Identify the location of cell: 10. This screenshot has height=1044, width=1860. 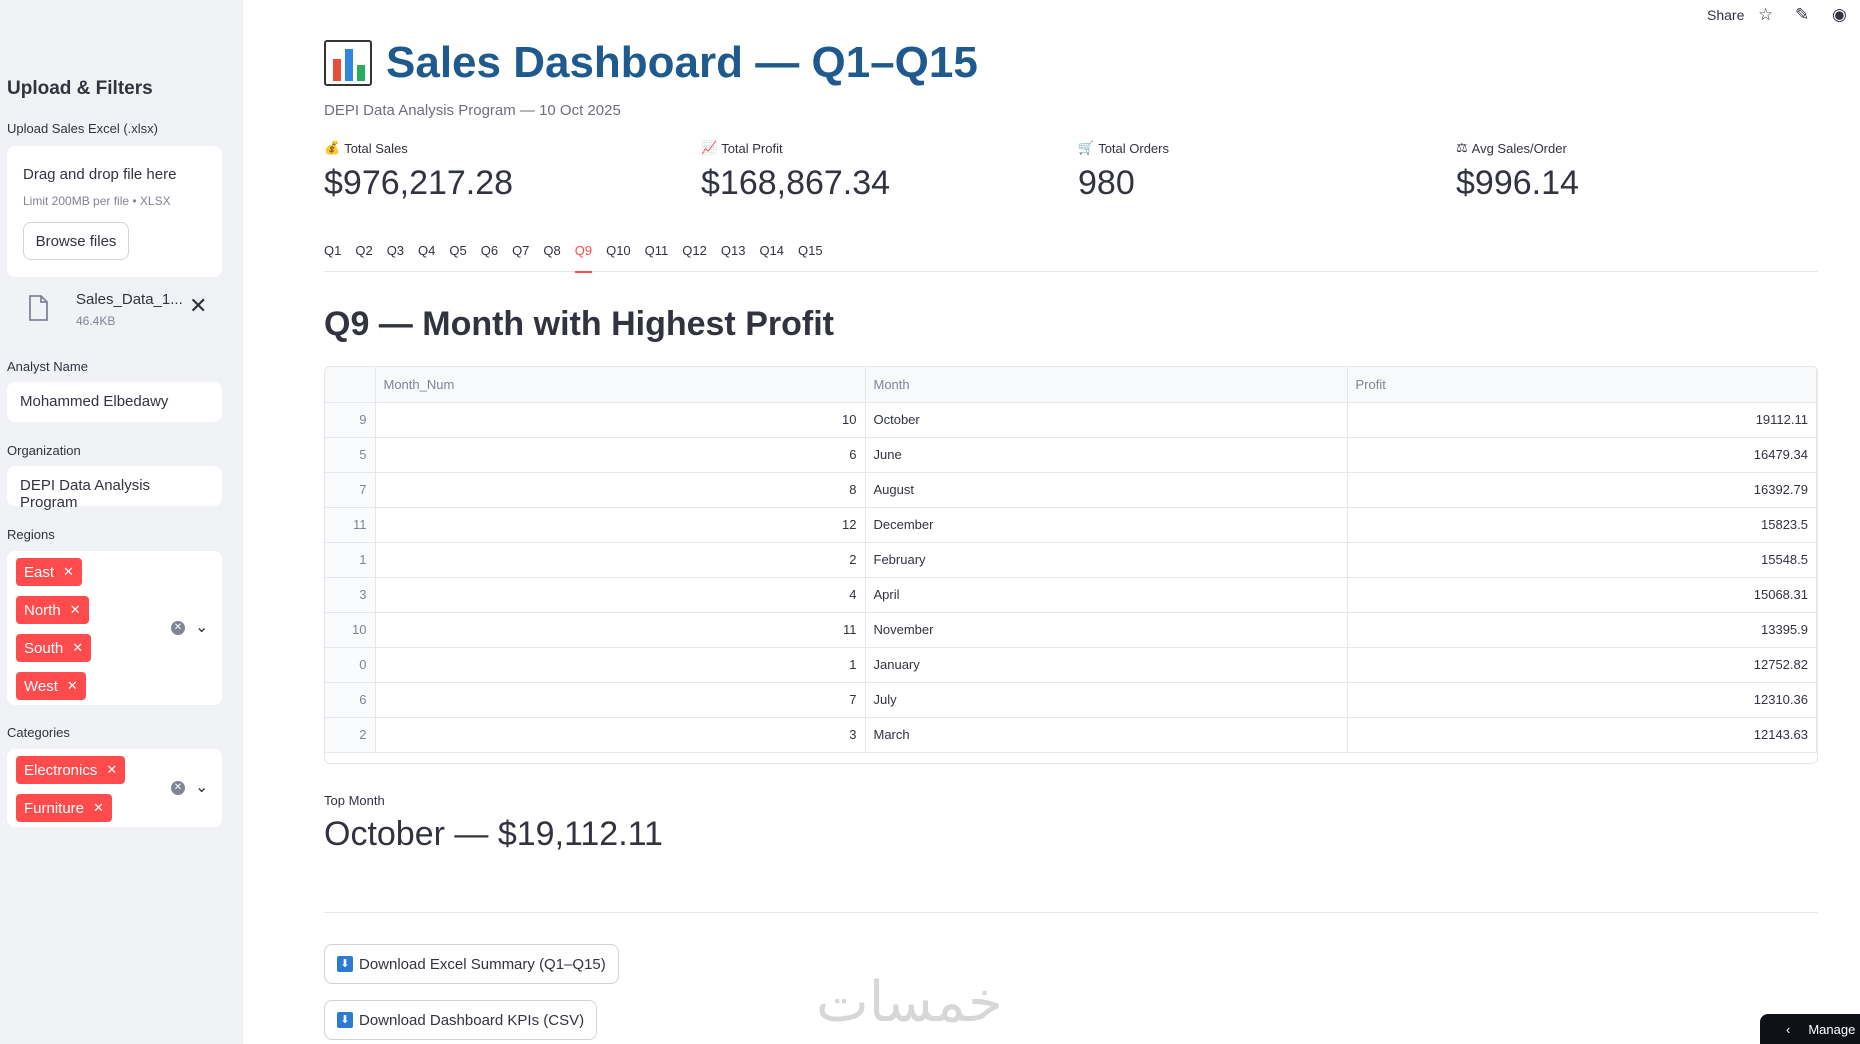
(620, 420).